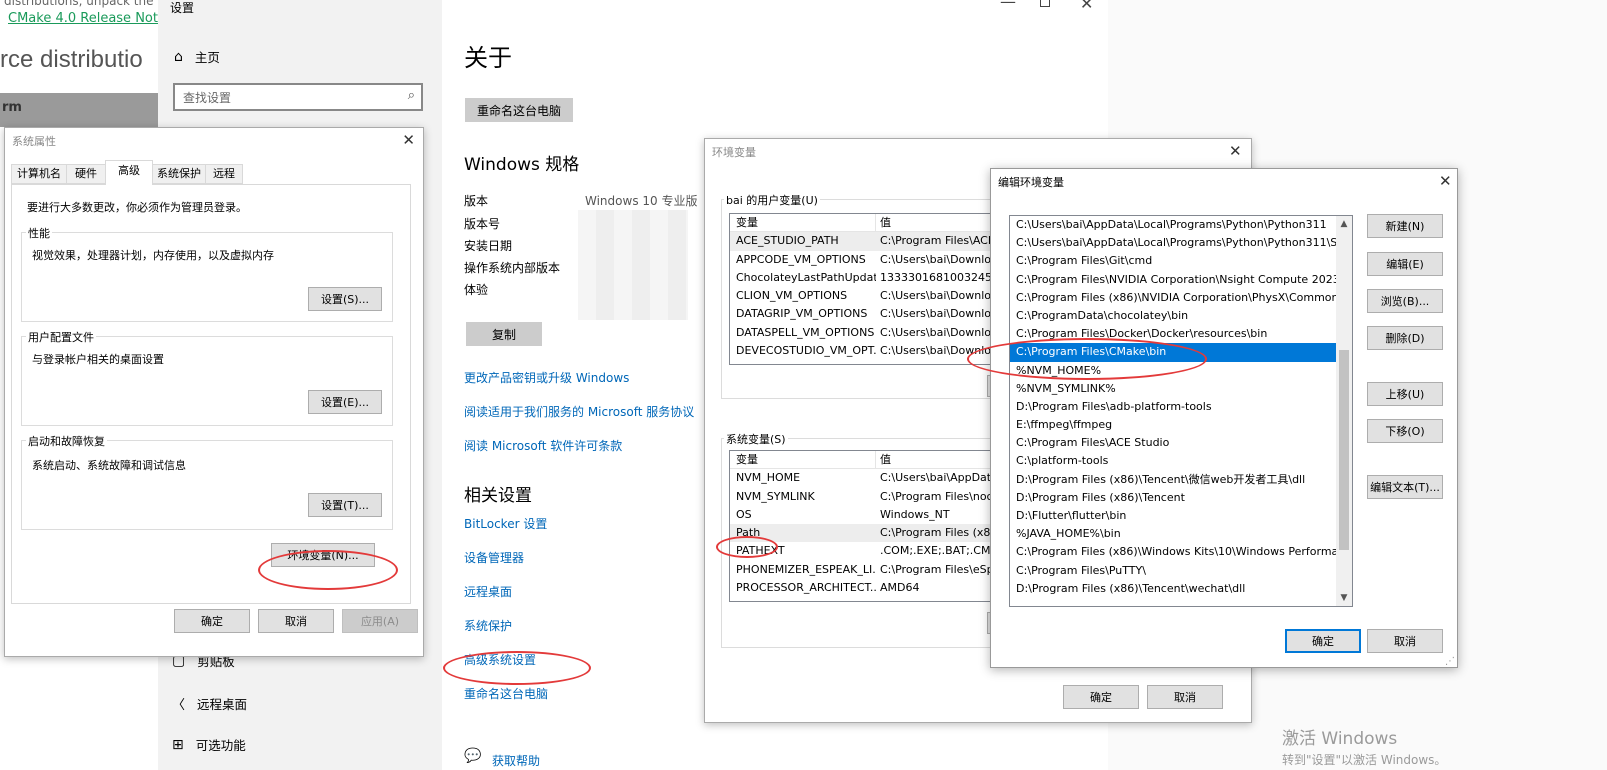 This screenshot has width=1607, height=770. I want to click on list-item: %NVM_SYMLINK%, so click(1173, 389).